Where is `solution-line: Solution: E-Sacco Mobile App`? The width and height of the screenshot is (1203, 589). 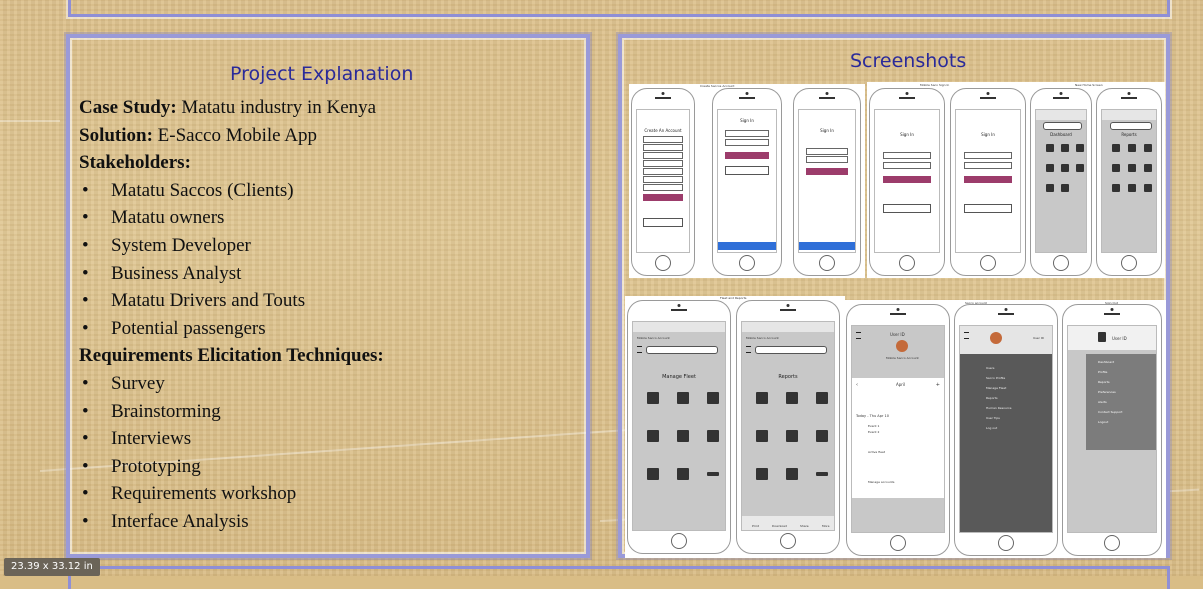
solution-line: Solution: E-Sacco Mobile App is located at coordinates (231, 136).